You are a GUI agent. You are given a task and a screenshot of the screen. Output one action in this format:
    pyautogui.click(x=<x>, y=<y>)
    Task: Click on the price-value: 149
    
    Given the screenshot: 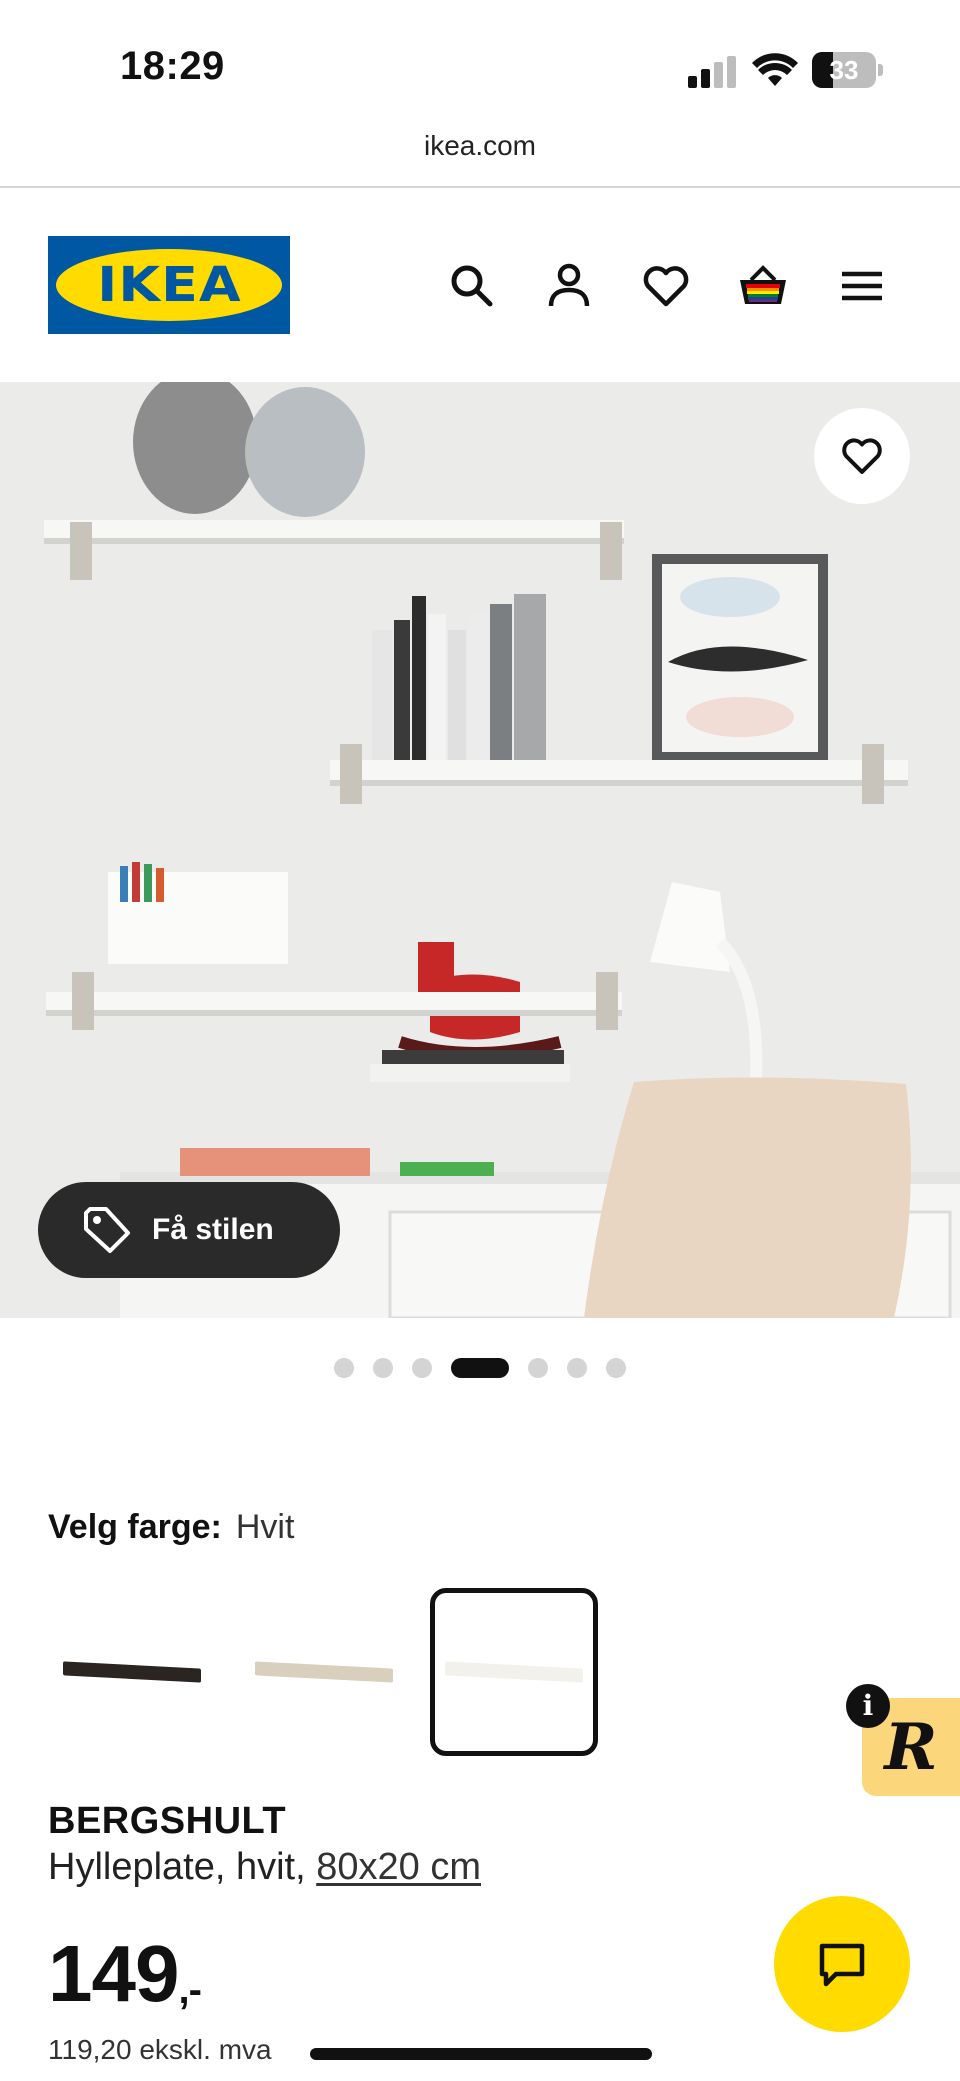 What is the action you would take?
    pyautogui.click(x=113, y=1973)
    